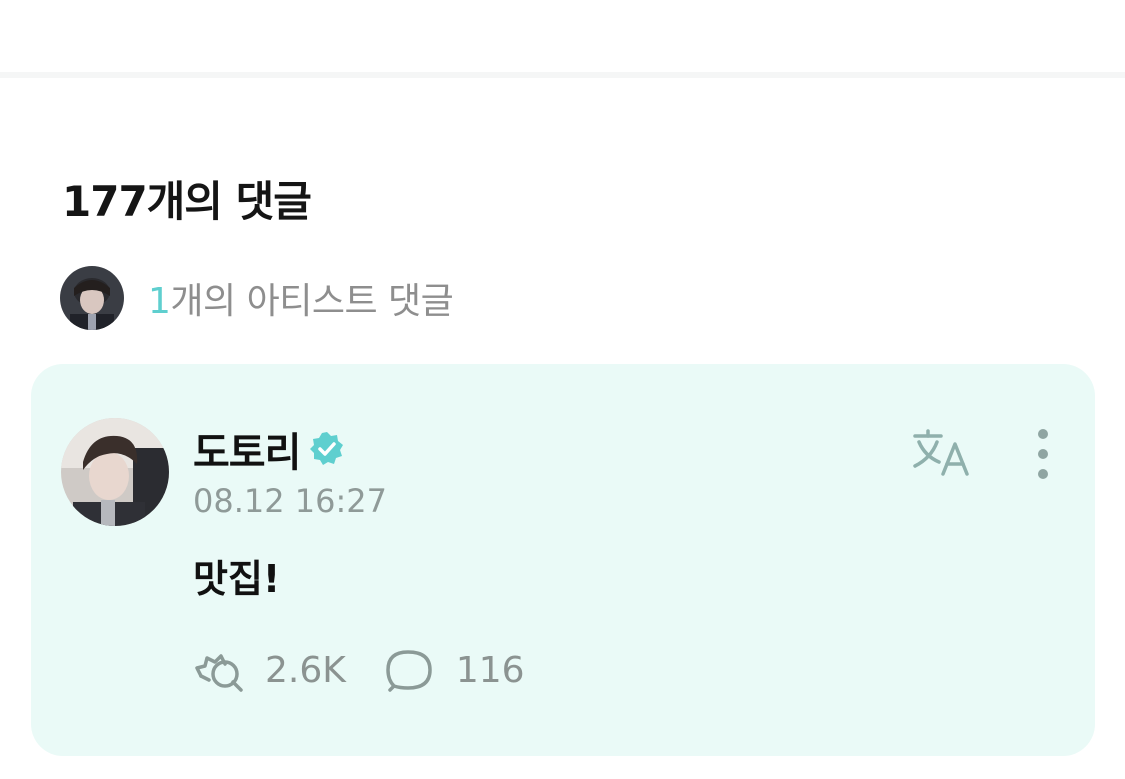 This screenshot has height=779, width=1125. I want to click on artist-comments-label: 1개의 아티스트 댓글, so click(301, 298).